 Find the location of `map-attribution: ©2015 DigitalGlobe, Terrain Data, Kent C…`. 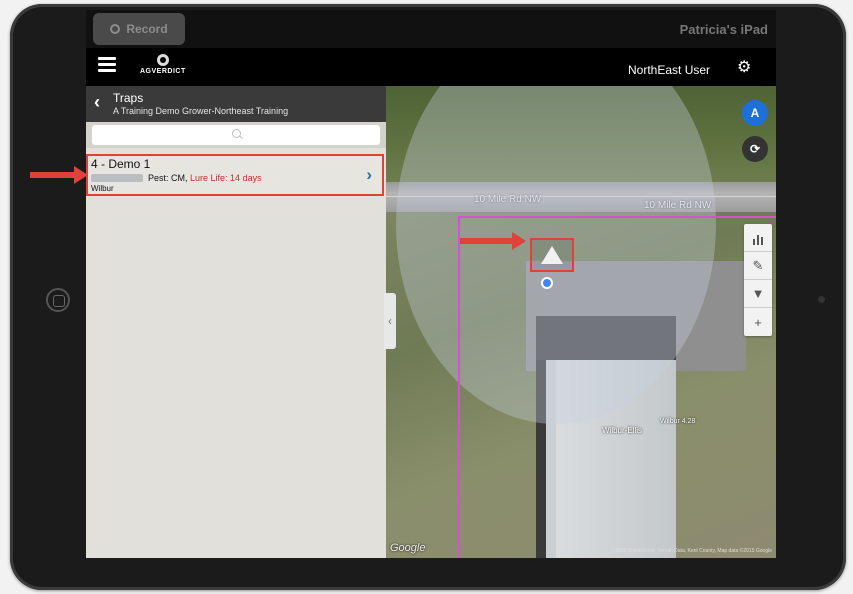

map-attribution: ©2015 DigitalGlobe, Terrain Data, Kent C… is located at coordinates (691, 551).